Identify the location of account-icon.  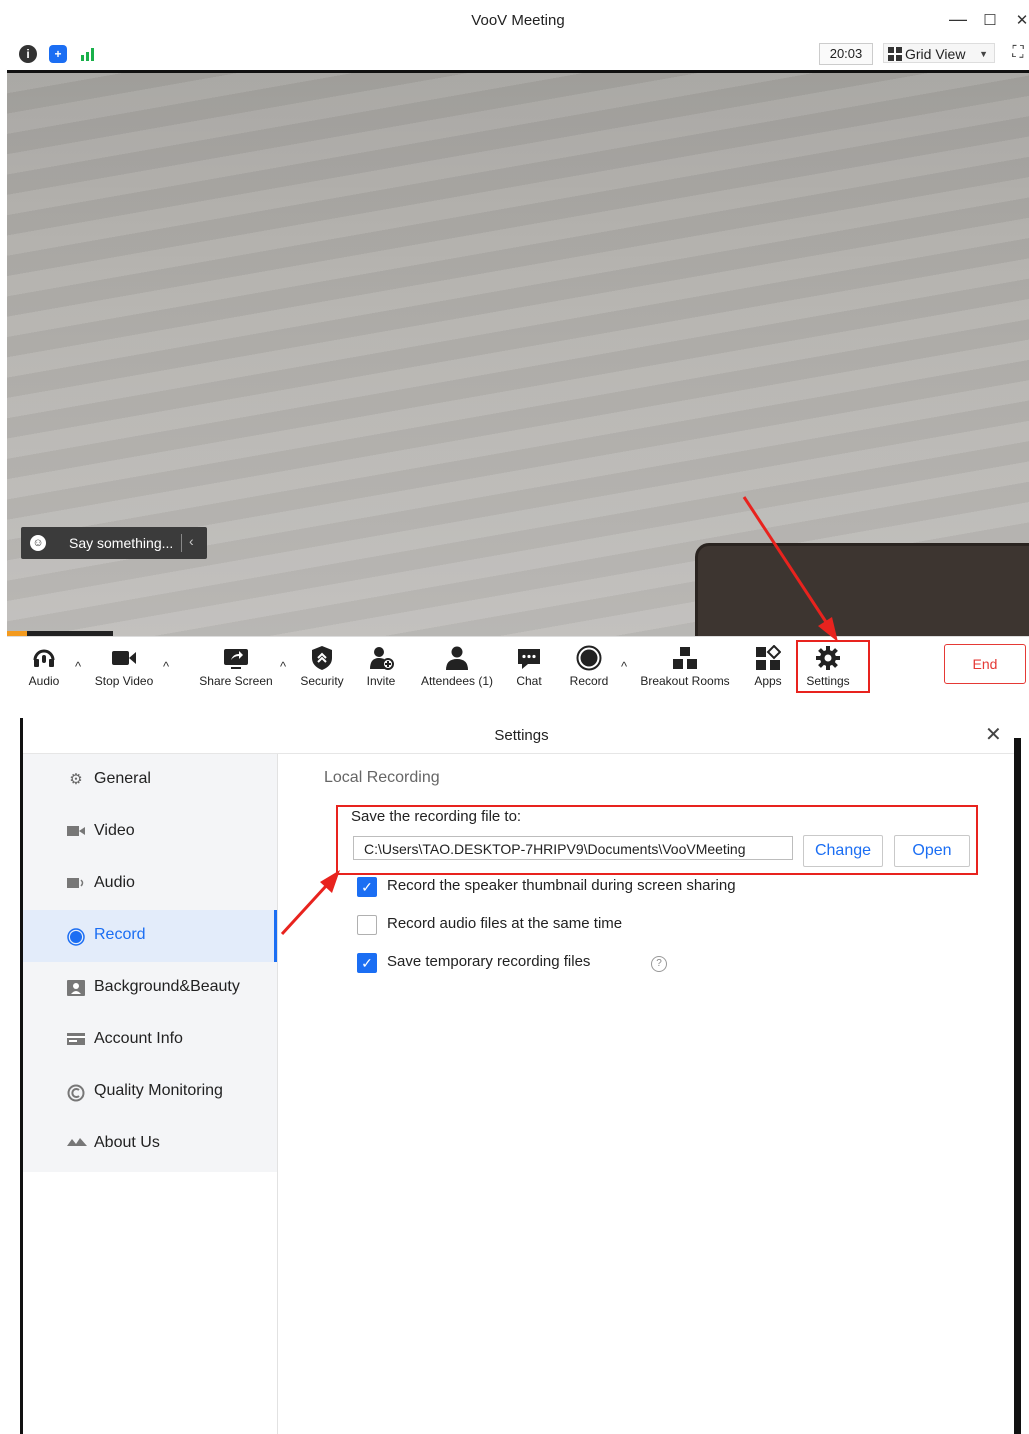
(76, 1040).